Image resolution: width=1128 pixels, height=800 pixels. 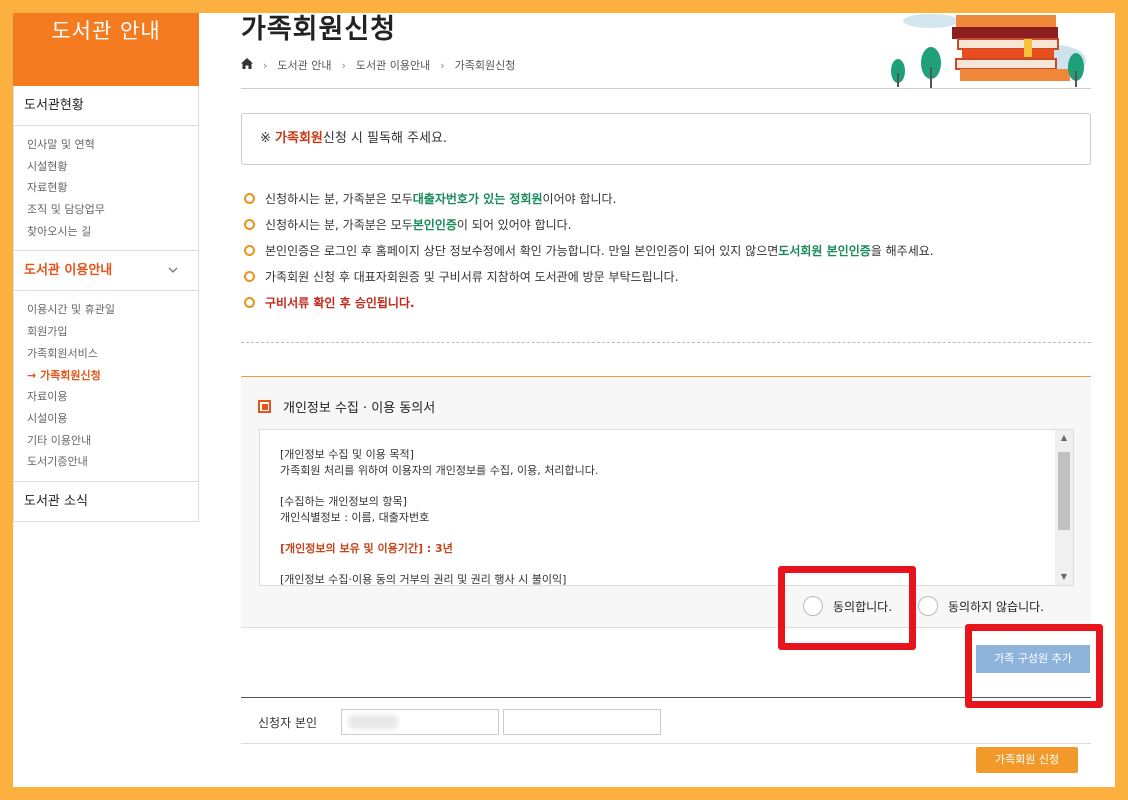 What do you see at coordinates (112, 376) in the screenshot?
I see `sidebar-subitem-active: → 가족회원신청` at bounding box center [112, 376].